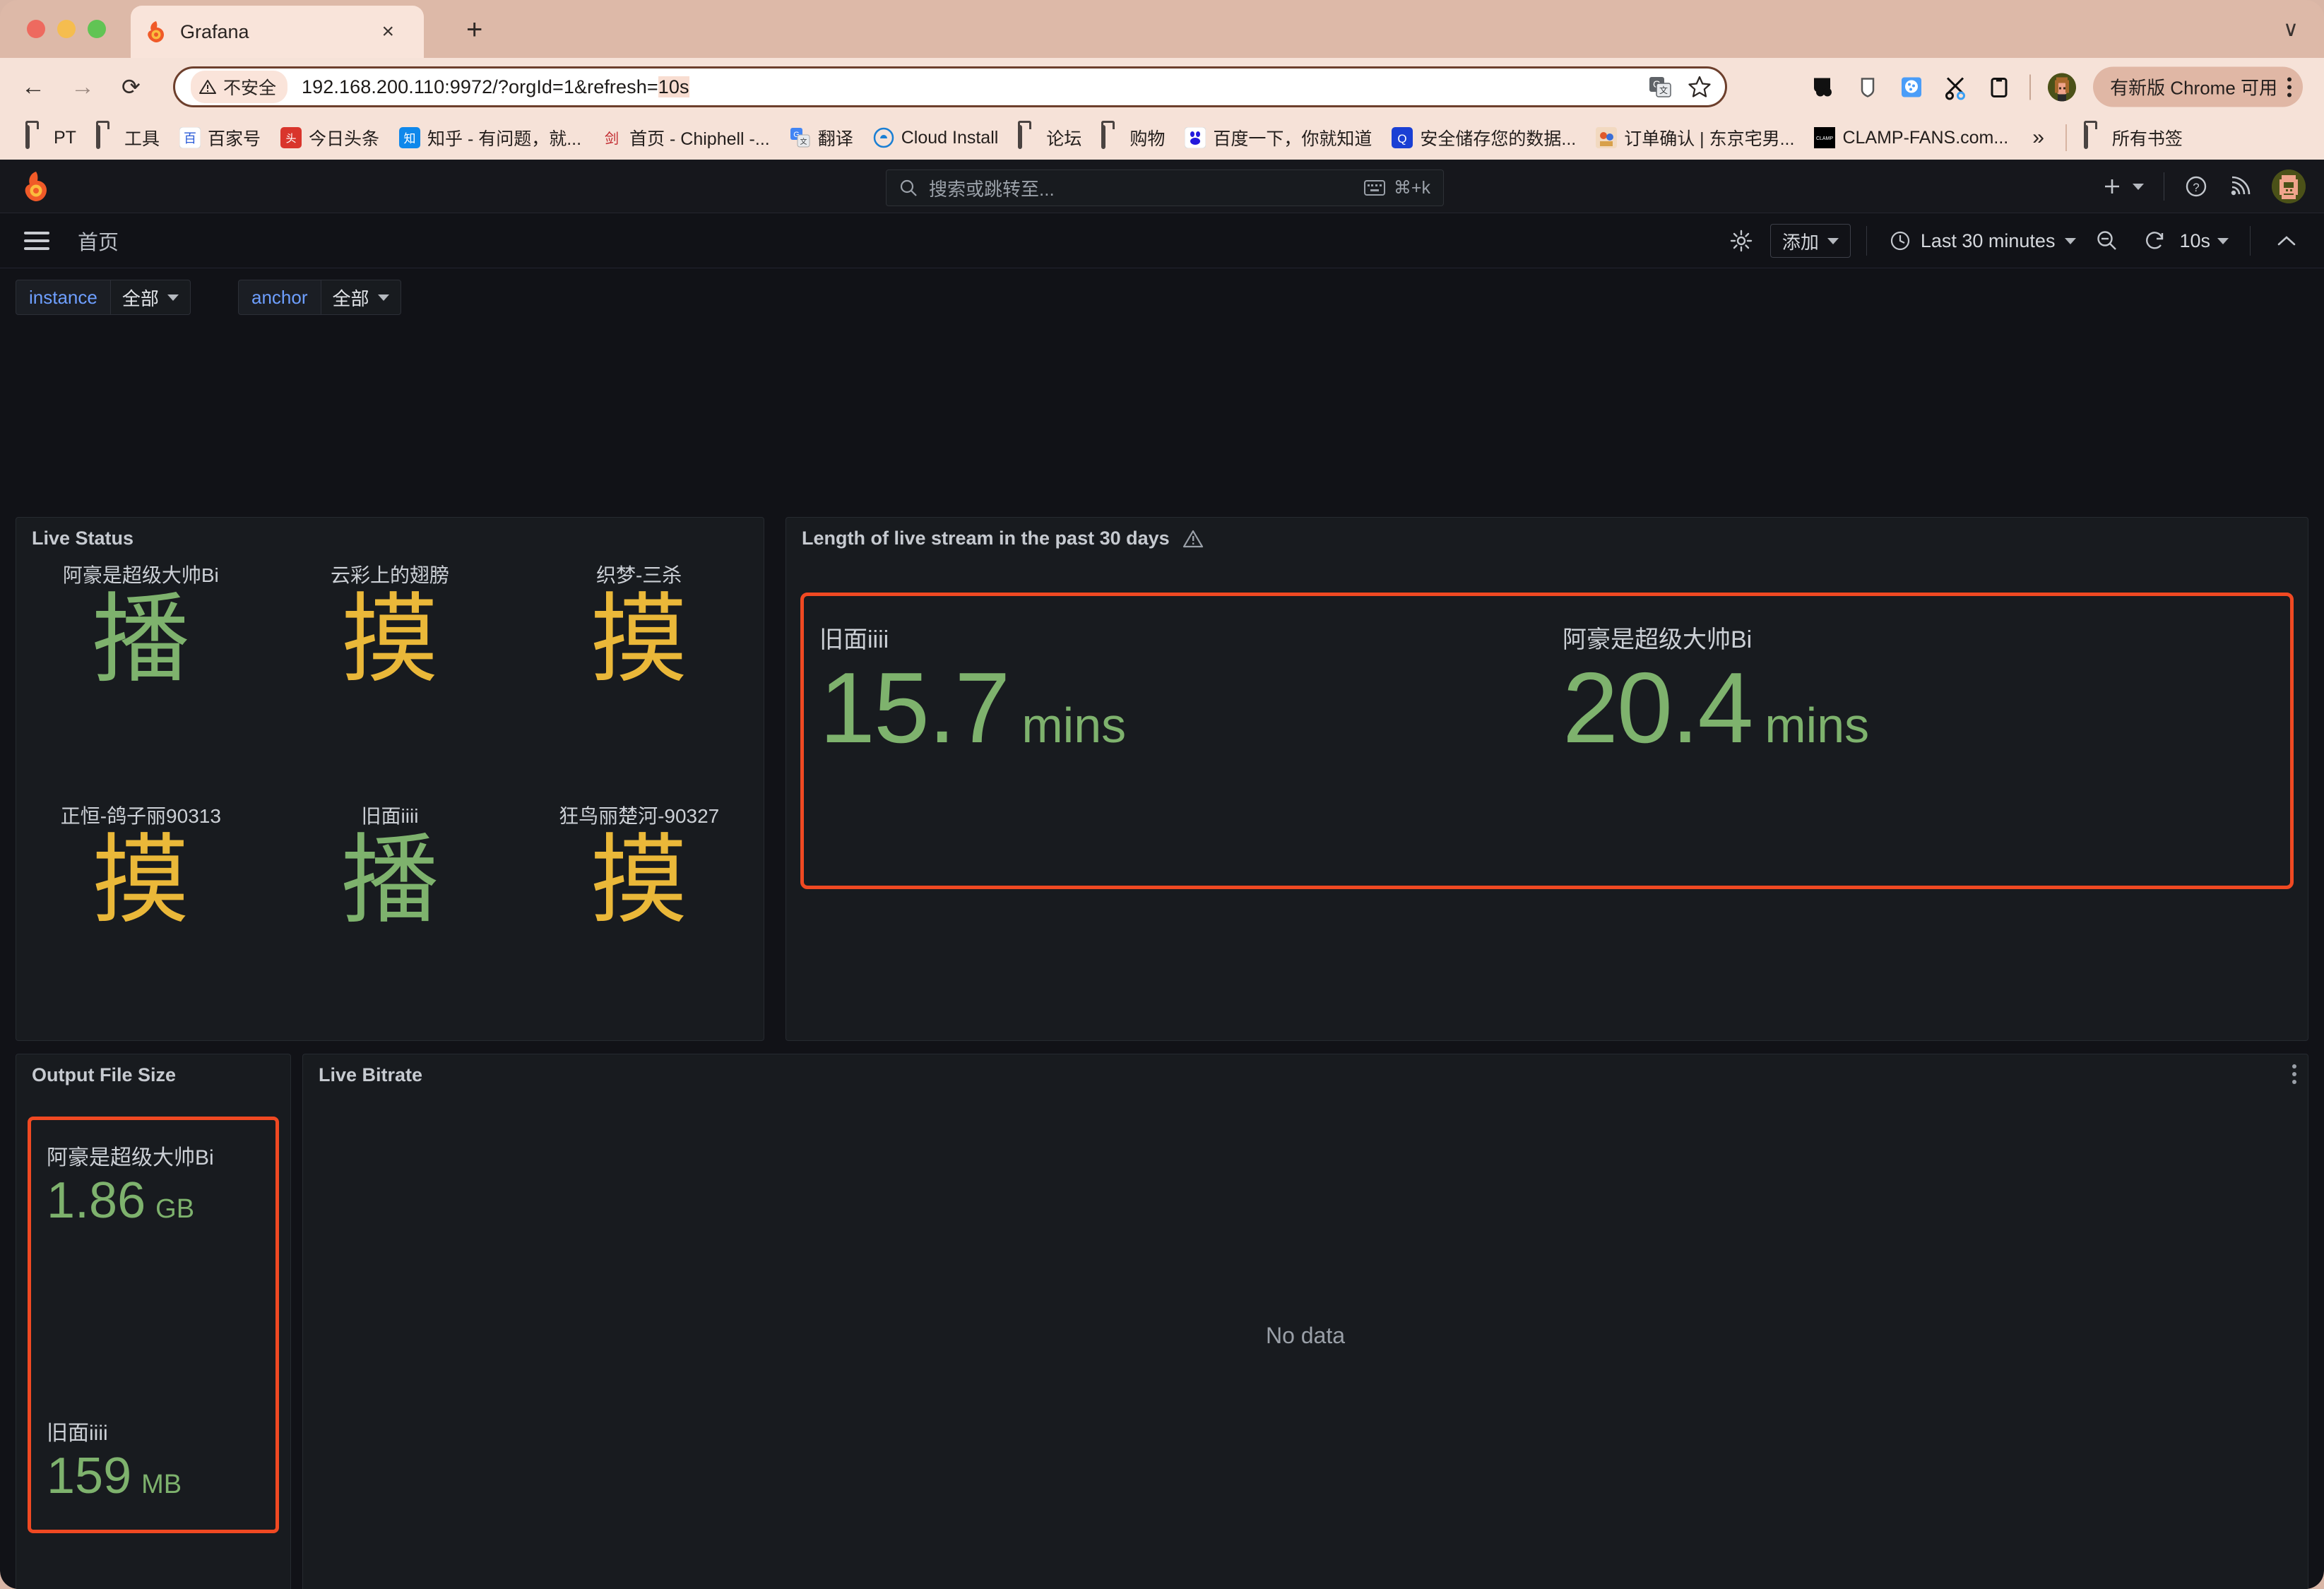  What do you see at coordinates (221, 137) in the screenshot?
I see `bookmark-baijiahao: 百 百家号` at bounding box center [221, 137].